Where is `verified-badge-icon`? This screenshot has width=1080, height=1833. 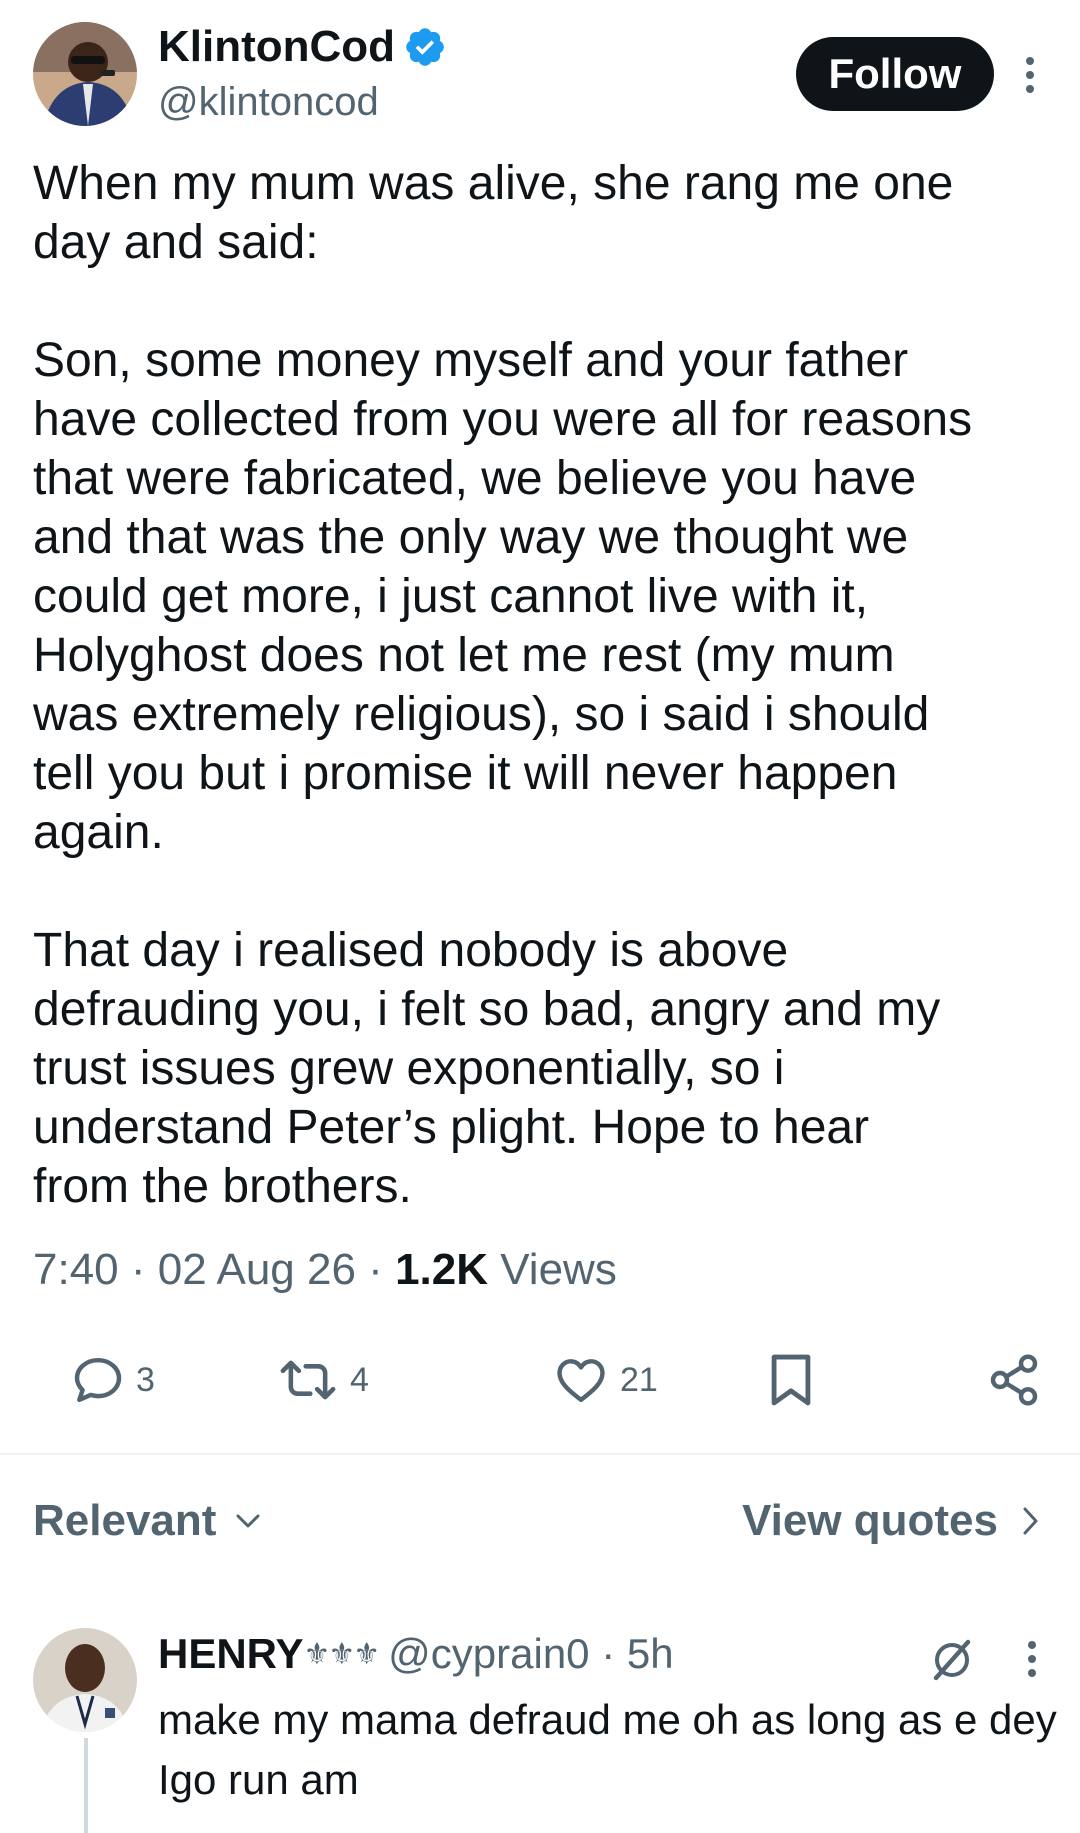
verified-badge-icon is located at coordinates (425, 47).